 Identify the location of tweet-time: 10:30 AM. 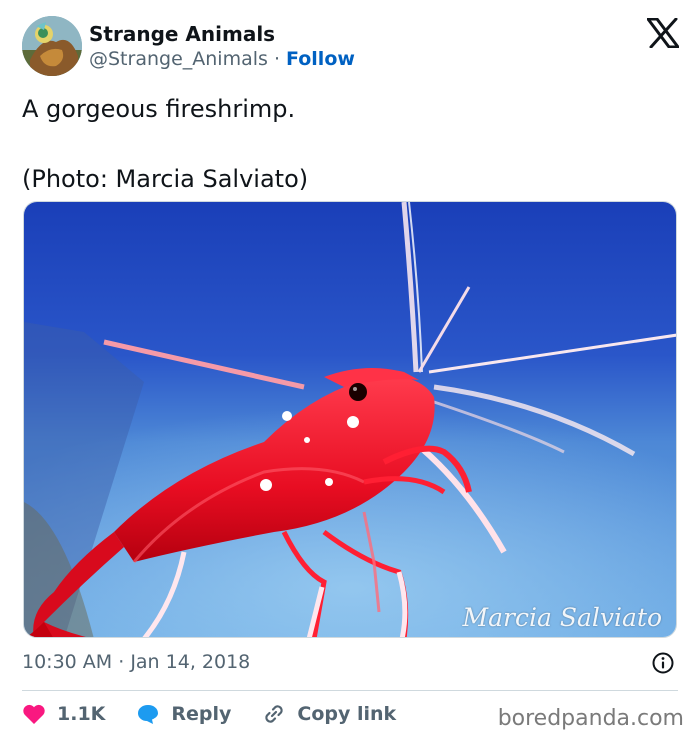
(67, 662).